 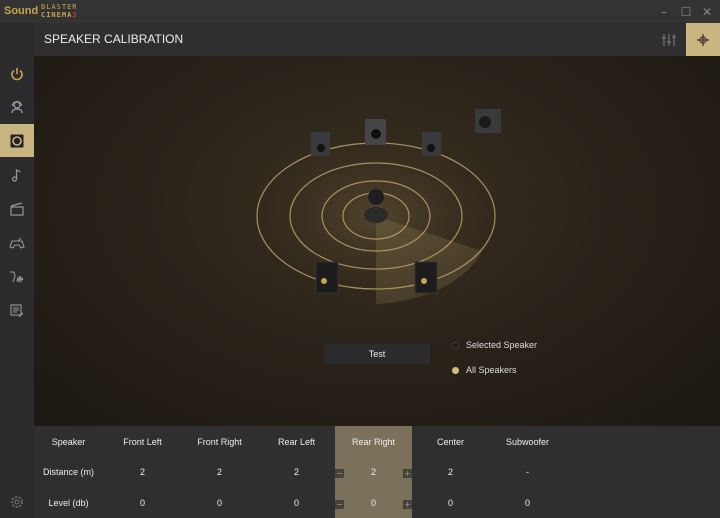 I want to click on sidebar-item-power, so click(x=17, y=73).